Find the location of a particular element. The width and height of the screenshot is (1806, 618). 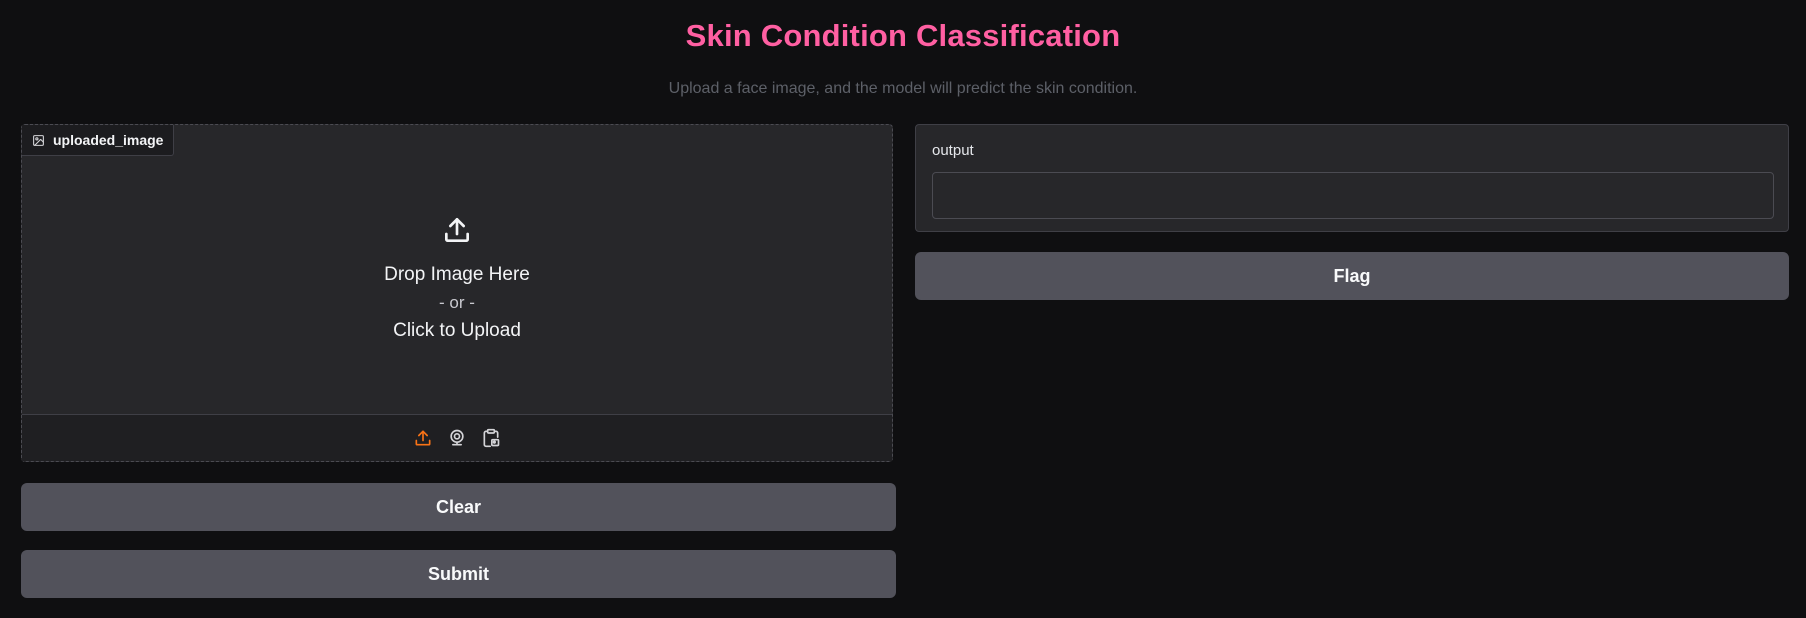

click-to-upload-text: Click to Upload is located at coordinates (457, 330).